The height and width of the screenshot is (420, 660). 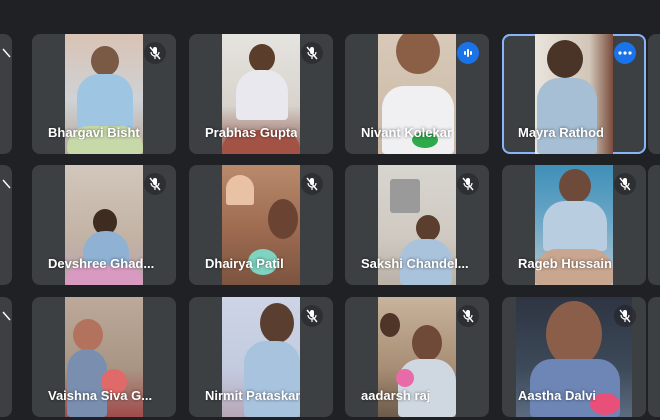 I want to click on participant-tile: Aastha Dalvi, so click(x=574, y=357).